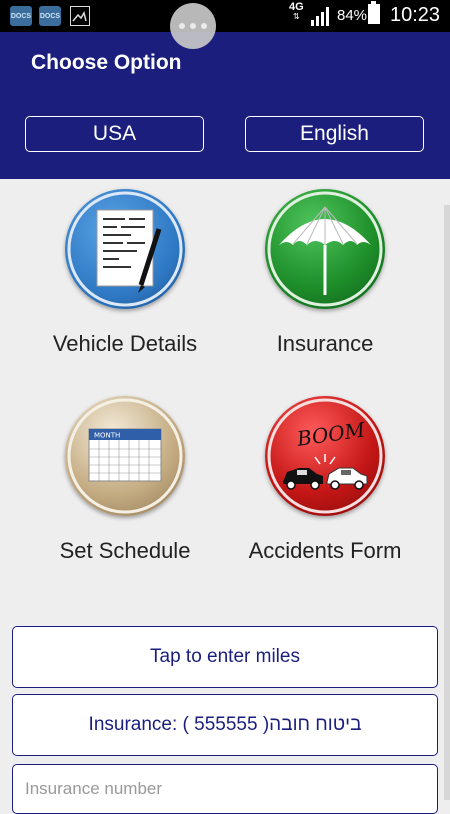 This screenshot has height=814, width=450. What do you see at coordinates (21, 16) in the screenshot?
I see `docs-app-icon: DOCS` at bounding box center [21, 16].